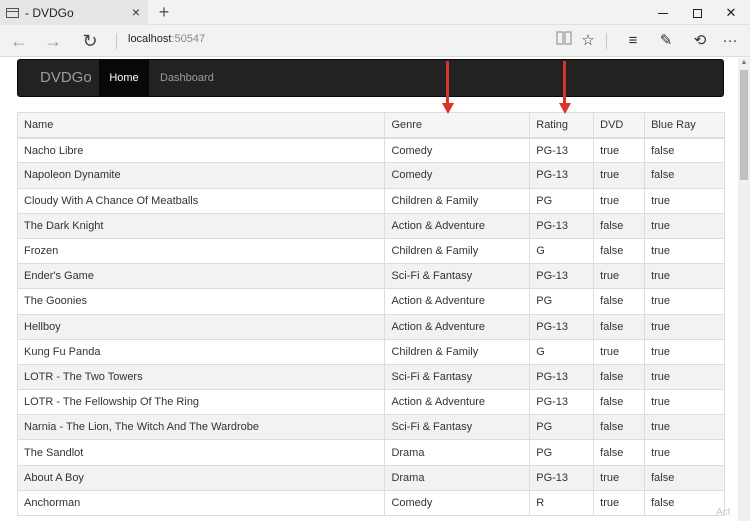  I want to click on forward-arrow-icon: →, so click(53, 41).